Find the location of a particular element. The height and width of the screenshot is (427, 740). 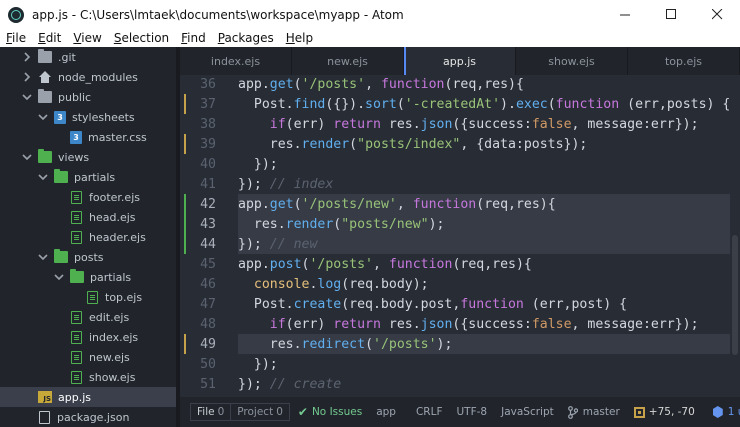

code-line: 49 res. redirect('/posts'); is located at coordinates (460, 344).